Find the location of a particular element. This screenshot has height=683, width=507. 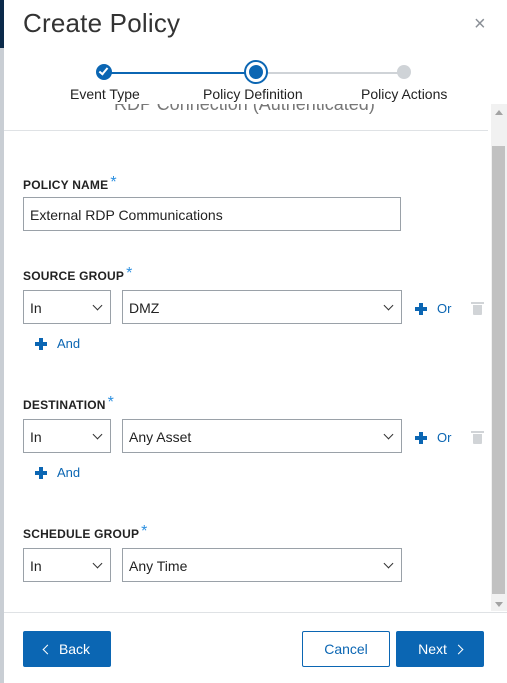

source-group-selected-value: DMZ is located at coordinates (144, 308).